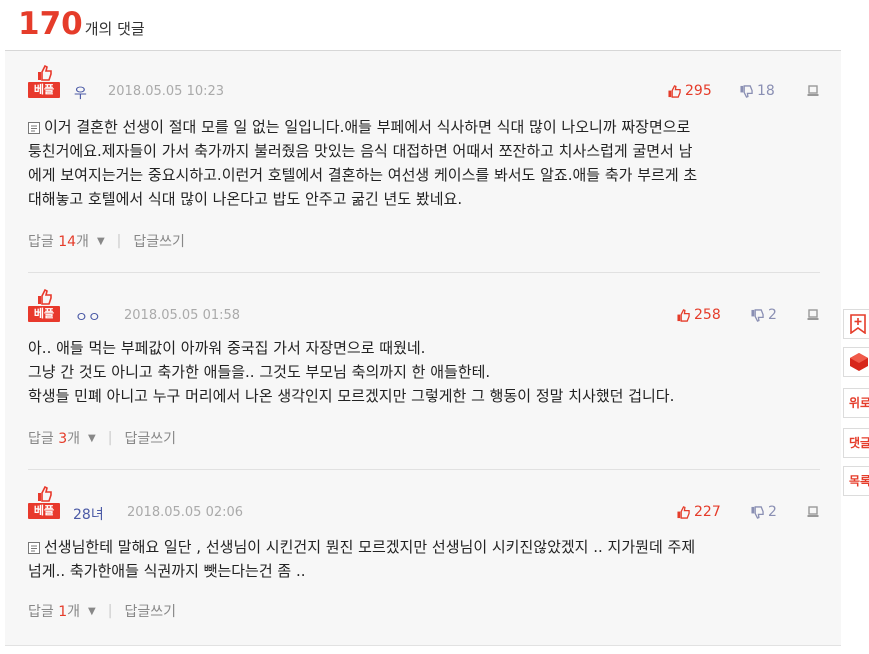 This screenshot has width=869, height=654. I want to click on comment-count-label: 개의 댓글, so click(114, 29).